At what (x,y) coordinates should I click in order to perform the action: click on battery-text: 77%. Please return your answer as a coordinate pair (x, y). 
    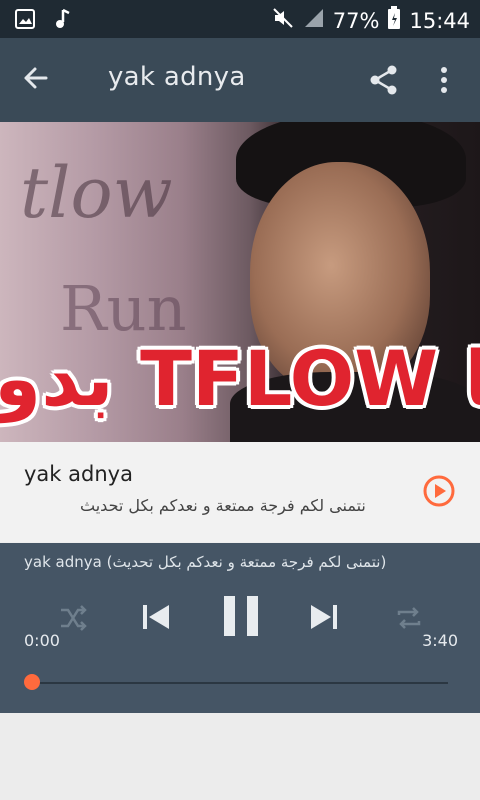
    Looking at the image, I should click on (356, 20).